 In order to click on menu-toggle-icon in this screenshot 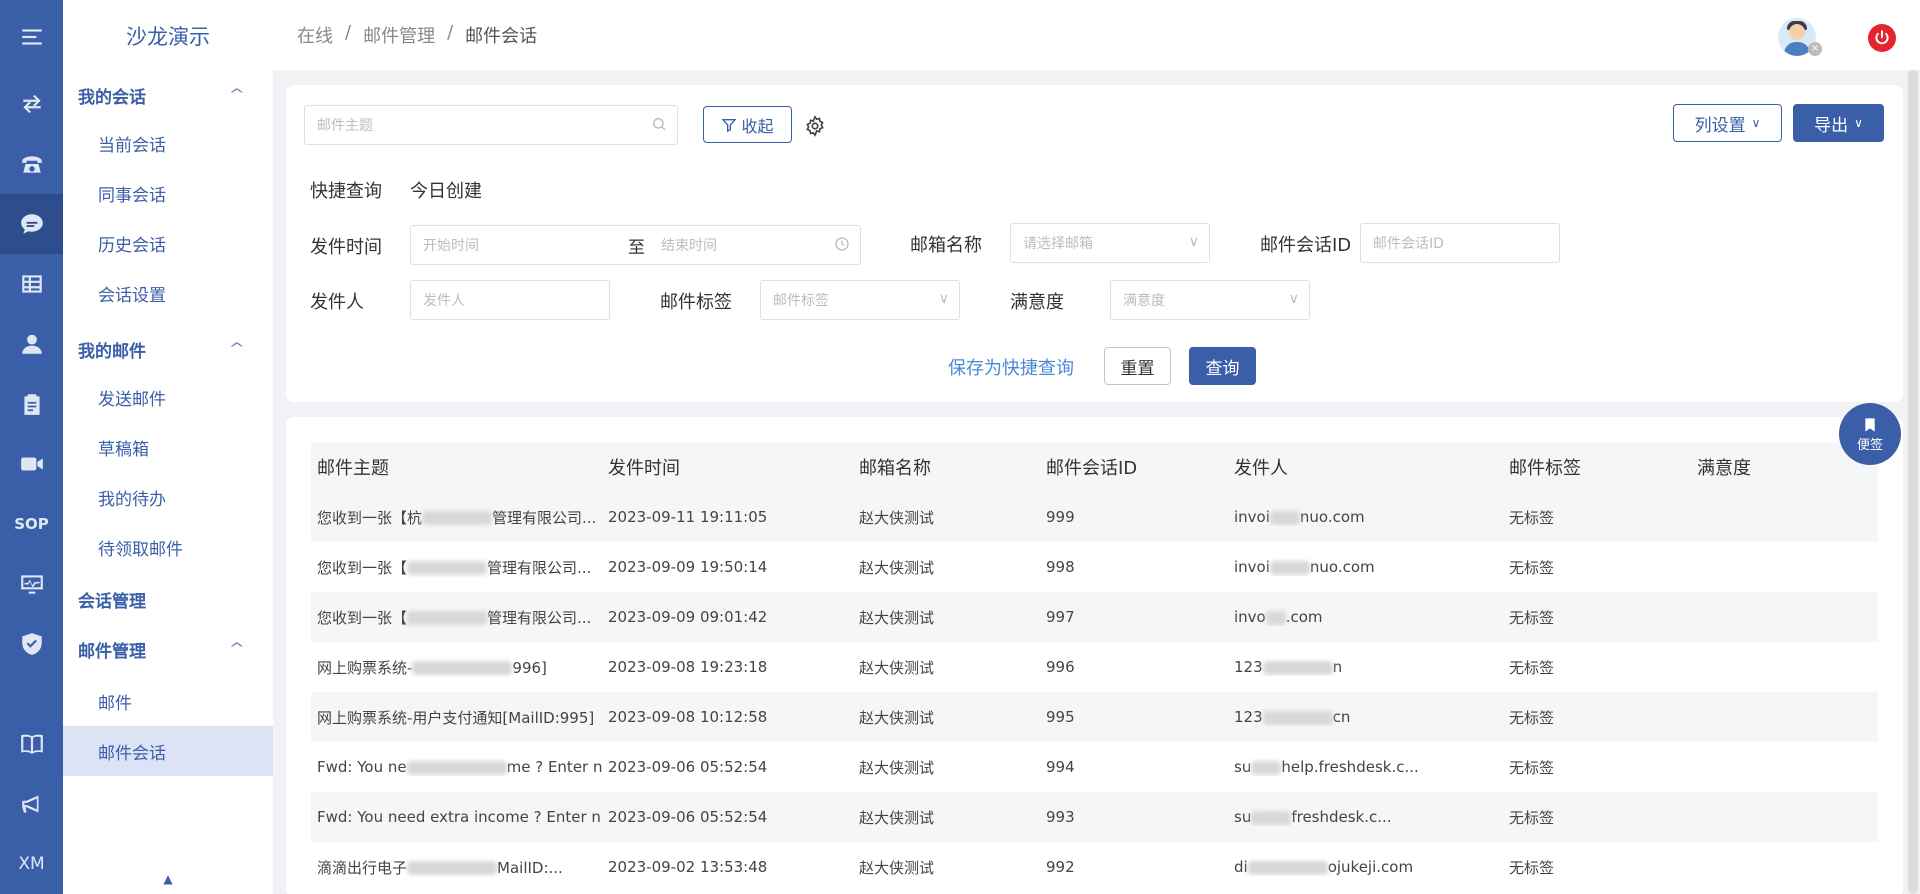, I will do `click(31, 37)`.